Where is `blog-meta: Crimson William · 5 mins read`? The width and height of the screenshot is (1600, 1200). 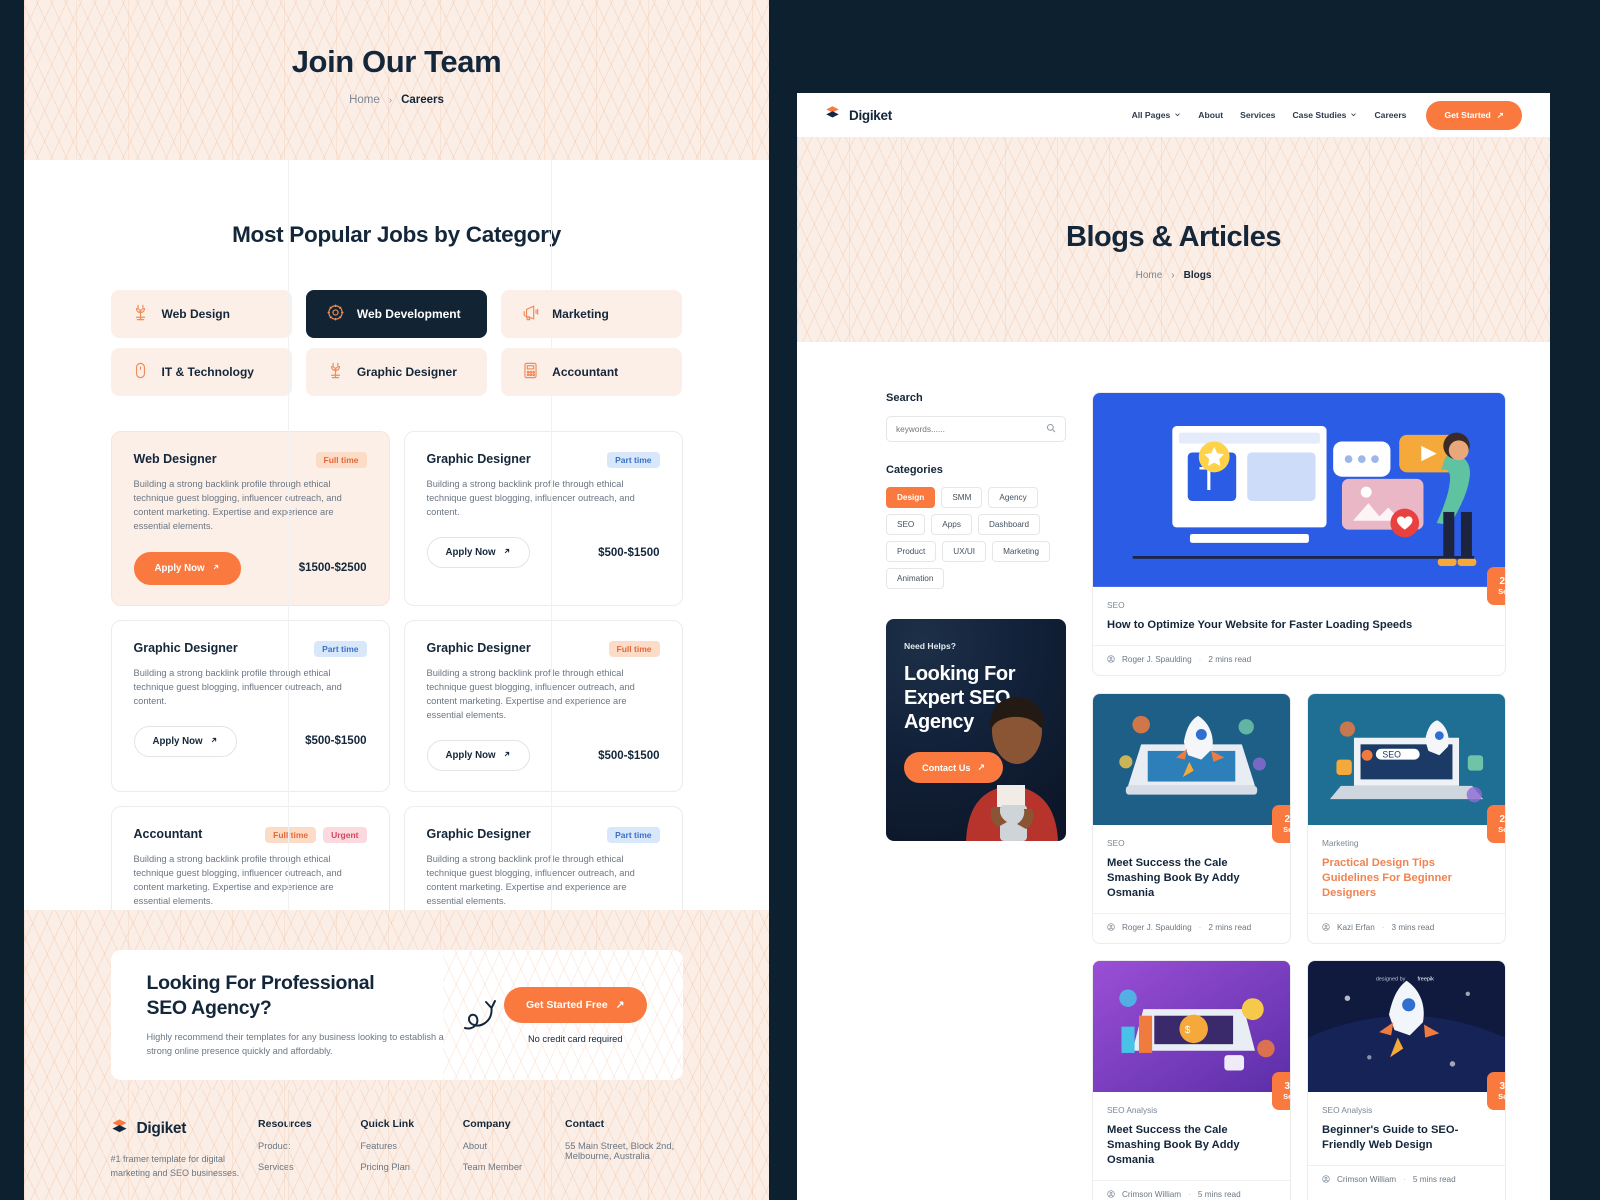
blog-meta: Crimson William · 5 mins read is located at coordinates (1406, 1179).